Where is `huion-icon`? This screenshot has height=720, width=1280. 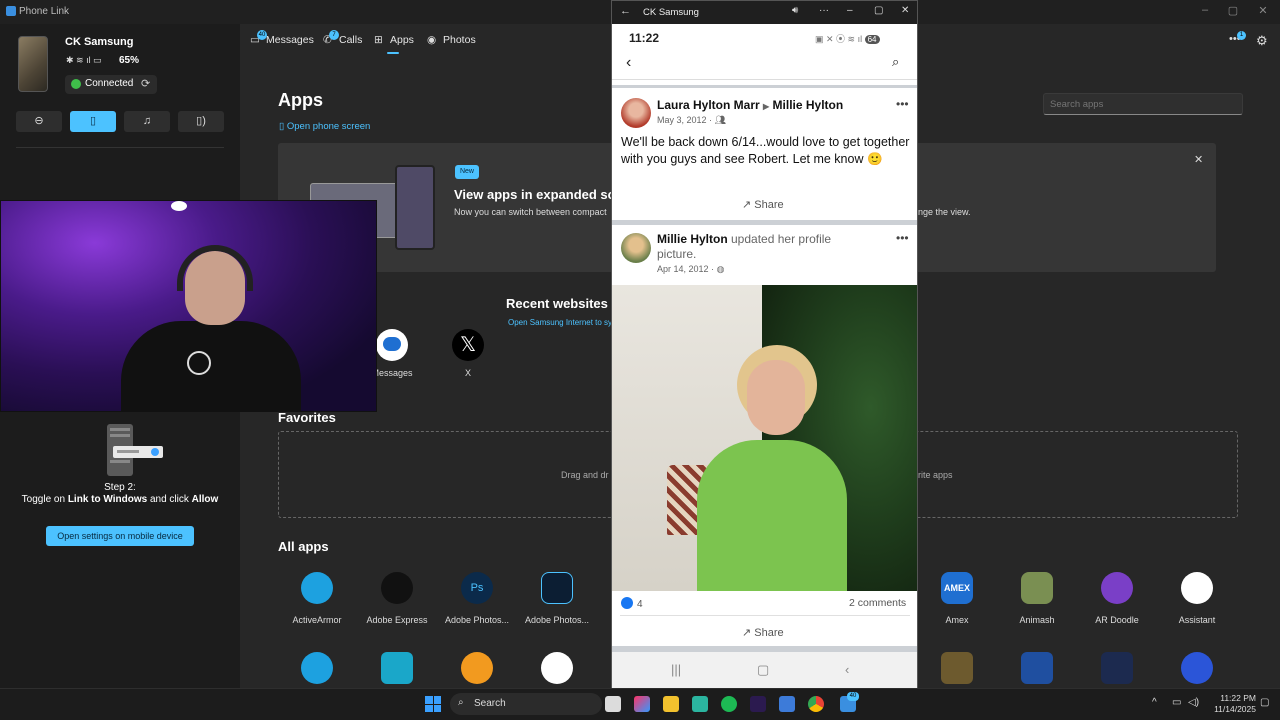 huion-icon is located at coordinates (758, 704).